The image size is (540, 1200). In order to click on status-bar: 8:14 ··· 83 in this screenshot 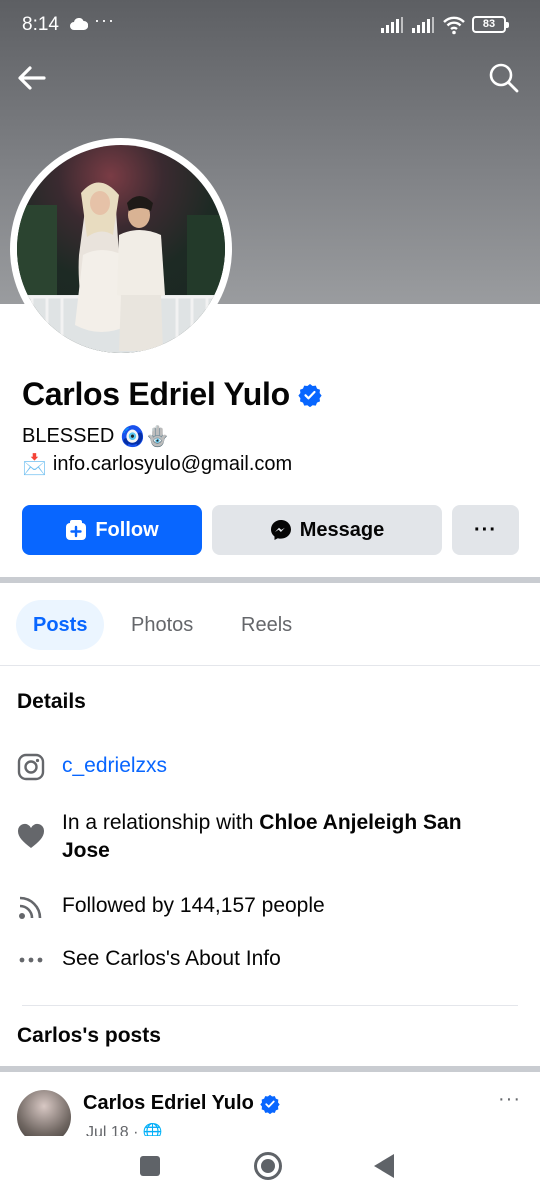, I will do `click(270, 26)`.